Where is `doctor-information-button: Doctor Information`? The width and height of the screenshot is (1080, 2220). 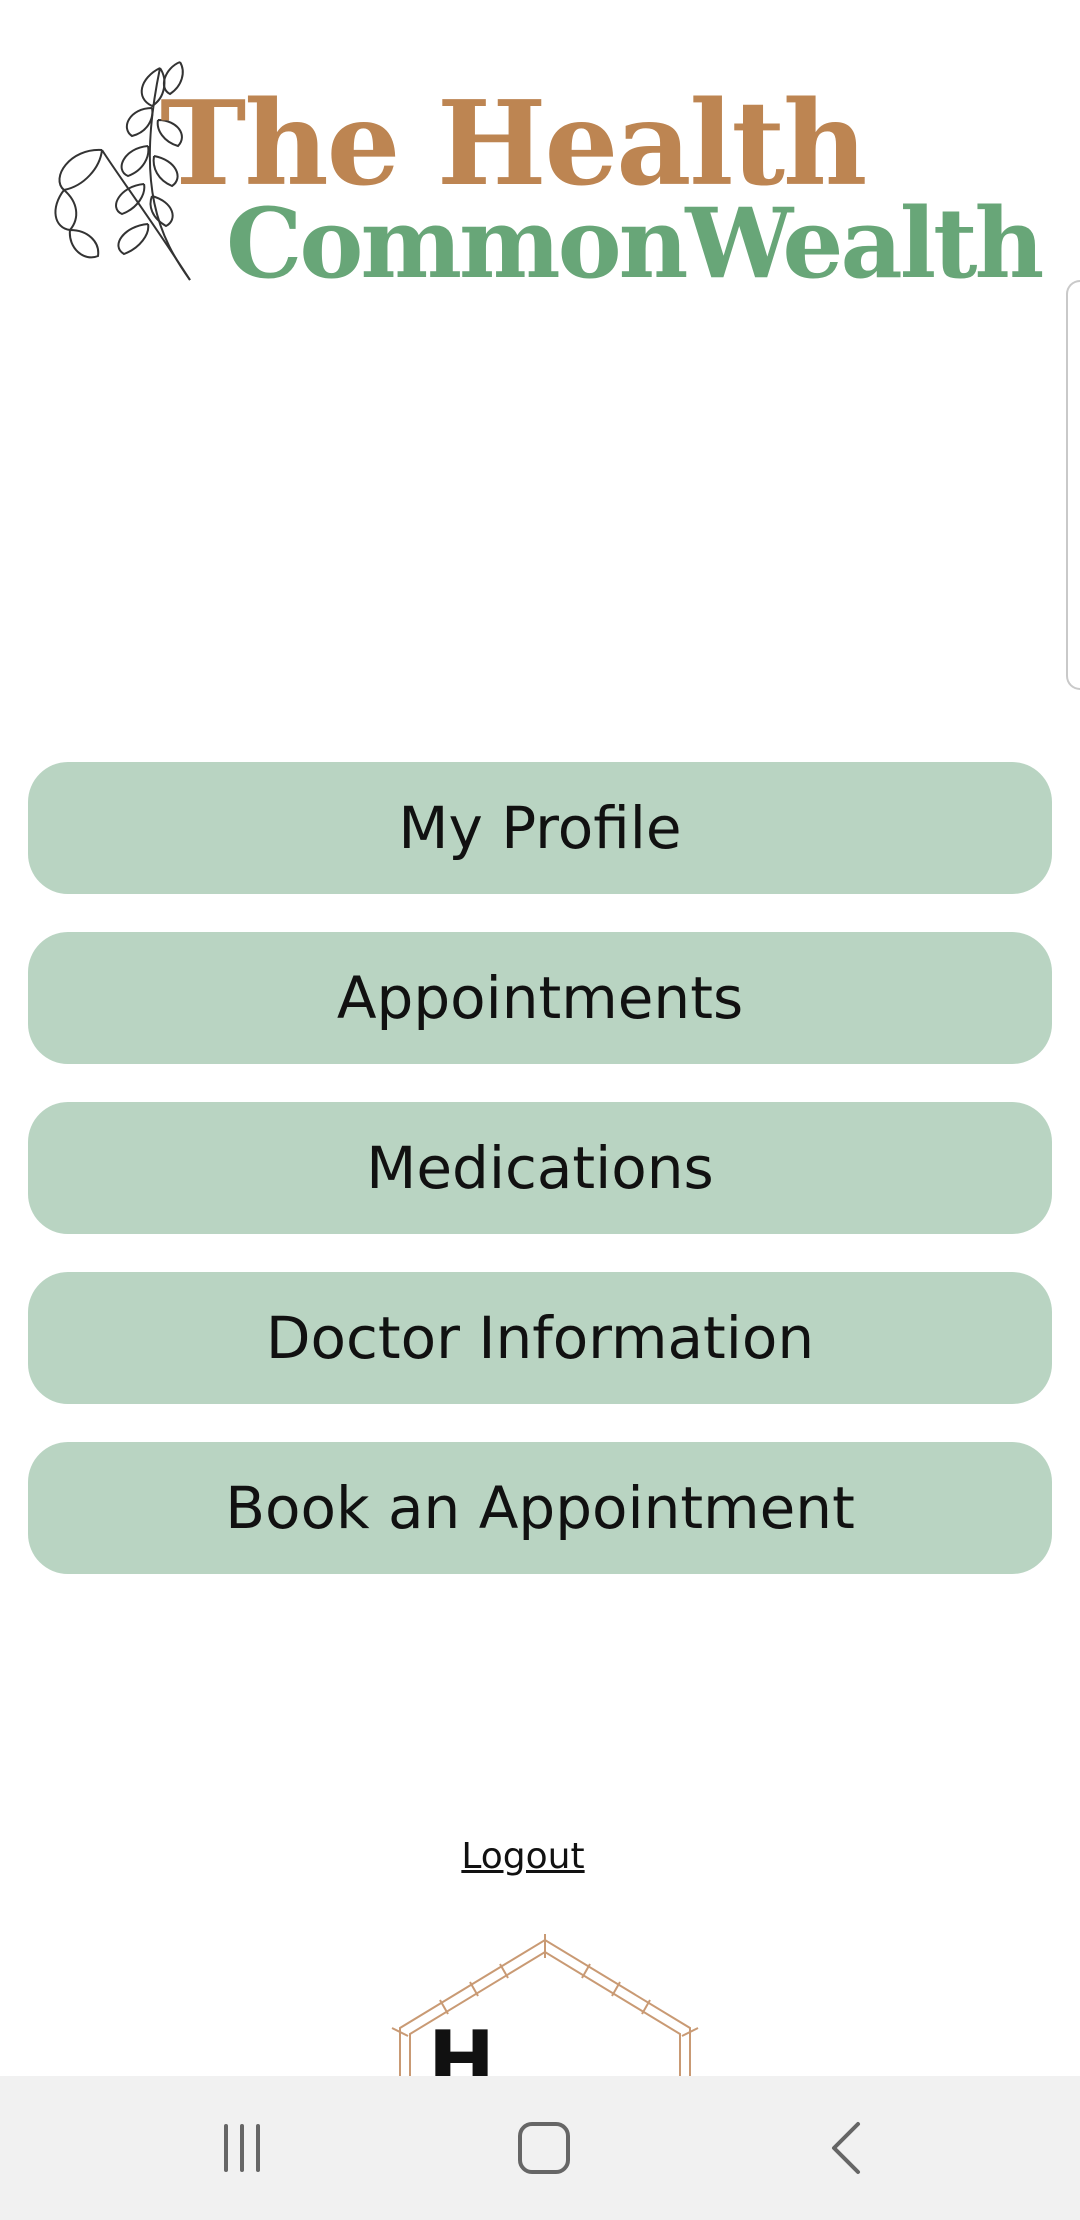 doctor-information-button: Doctor Information is located at coordinates (540, 1338).